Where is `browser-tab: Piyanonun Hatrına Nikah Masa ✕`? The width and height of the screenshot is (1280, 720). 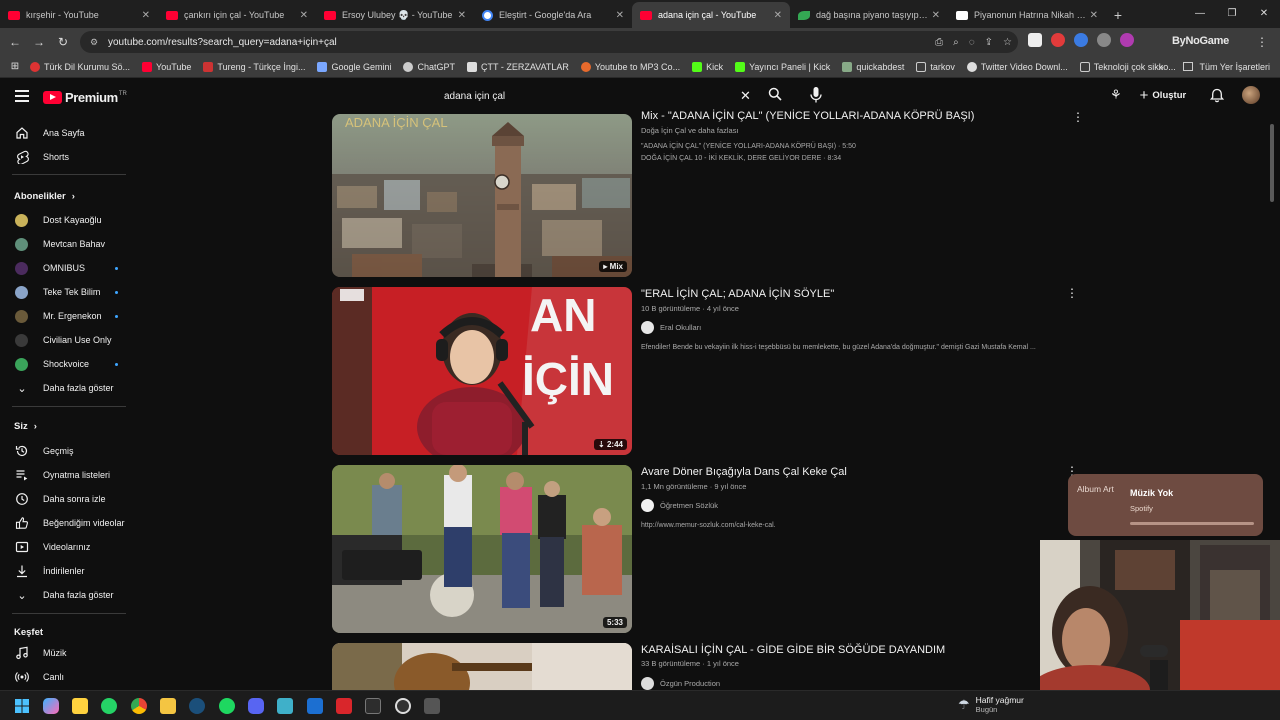
browser-tab: Piyanonun Hatrına Nikah Masa ✕ is located at coordinates (1027, 15).